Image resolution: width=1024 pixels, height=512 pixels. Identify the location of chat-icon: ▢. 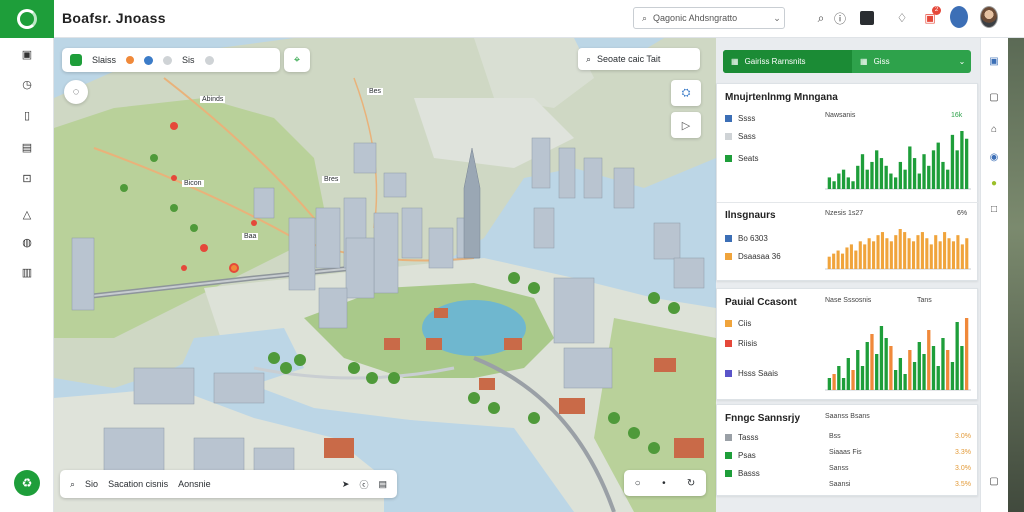
(994, 481).